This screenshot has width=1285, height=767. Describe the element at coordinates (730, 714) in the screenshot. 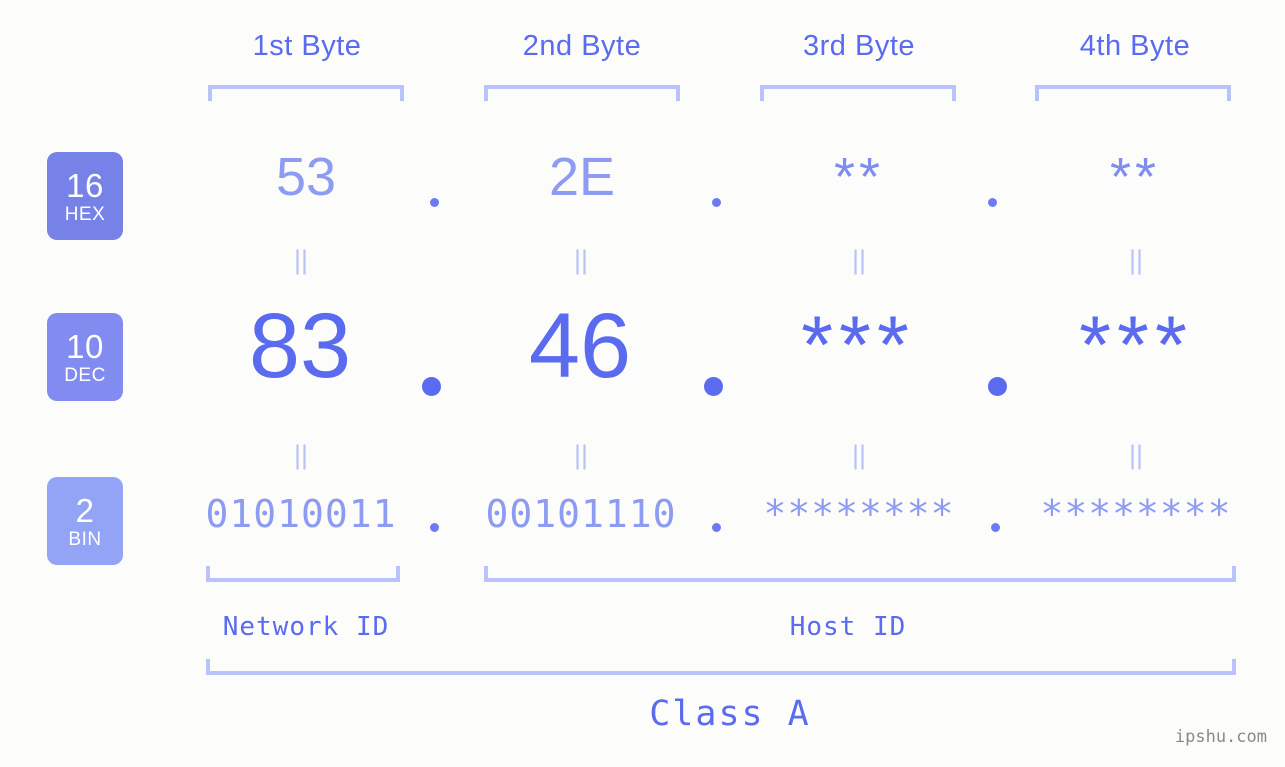

I see `class-label: Class A` at that location.